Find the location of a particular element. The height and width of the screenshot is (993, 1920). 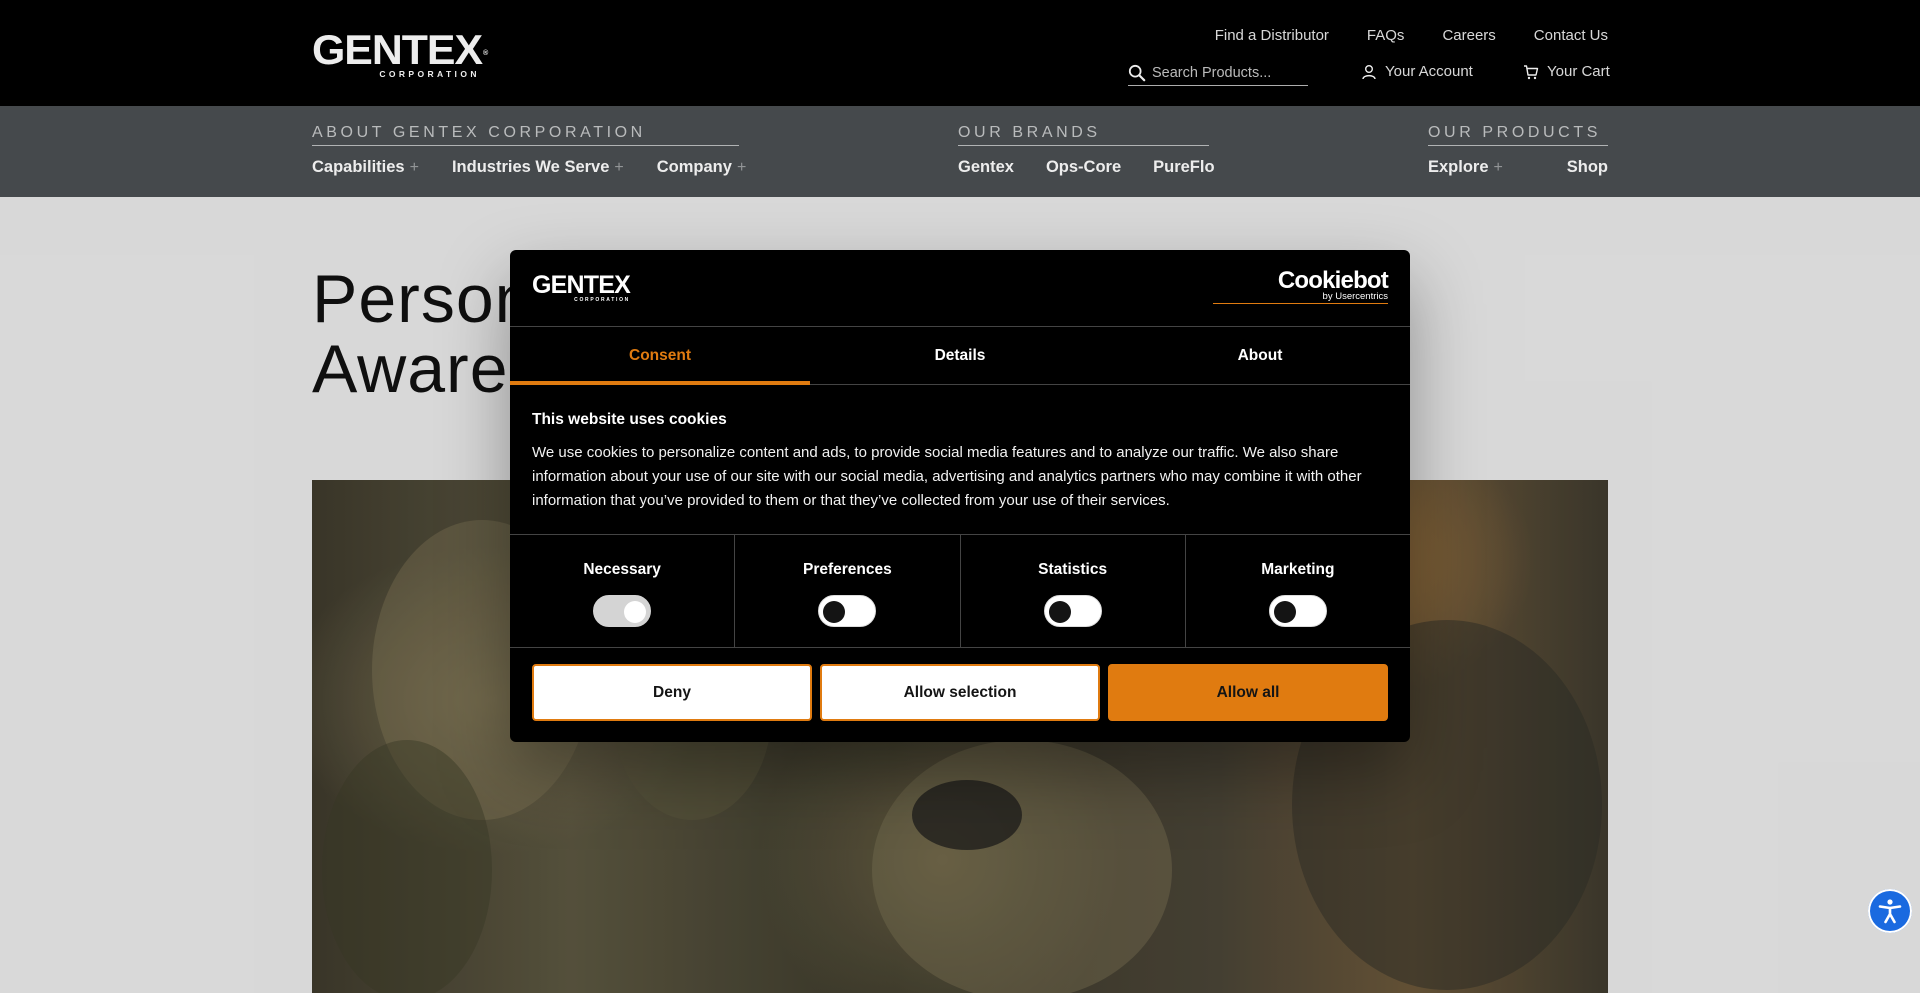

tab-consent: Consent is located at coordinates (660, 356).